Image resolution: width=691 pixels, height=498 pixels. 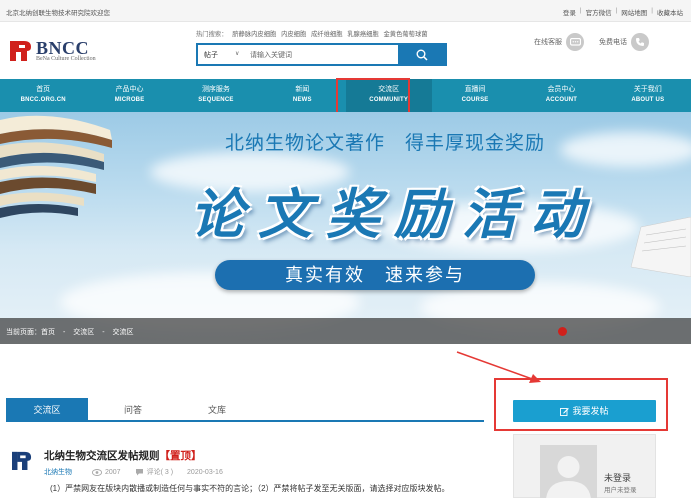 What do you see at coordinates (302, 95) in the screenshot?
I see `nav-item-news: 新闻 NEWS` at bounding box center [302, 95].